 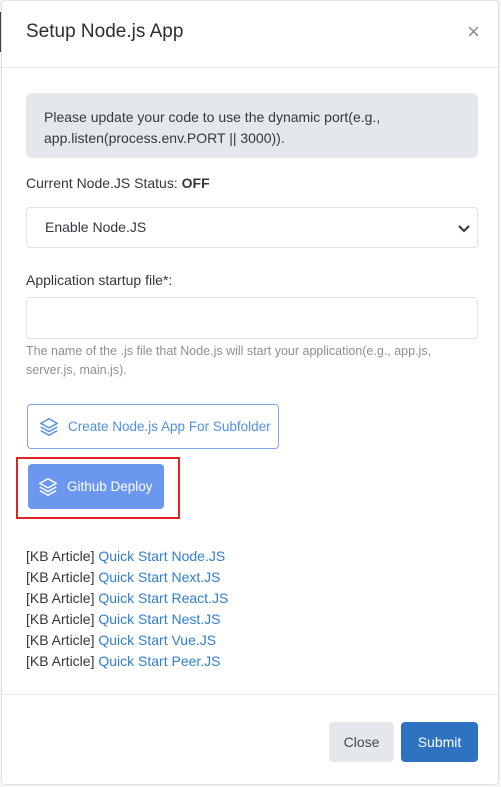 What do you see at coordinates (161, 556) in the screenshot?
I see `kb-link-nodejs: Quick Start Node.JS` at bounding box center [161, 556].